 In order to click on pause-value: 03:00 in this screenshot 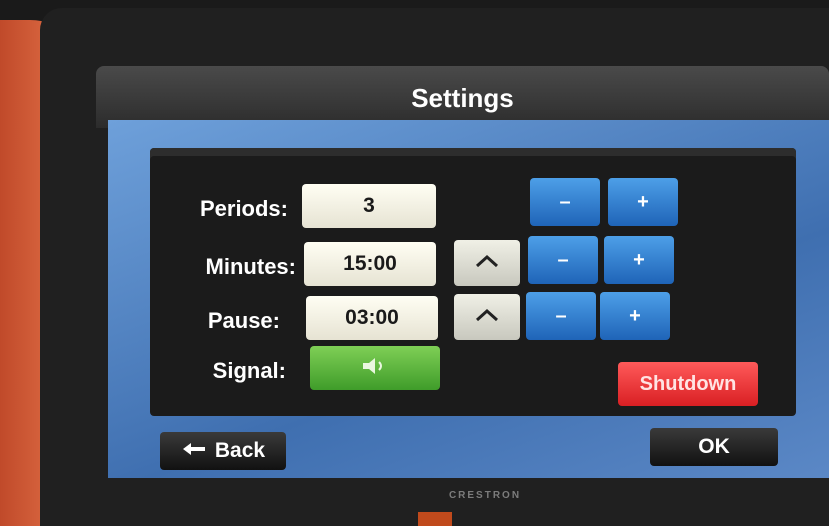, I will do `click(372, 318)`.